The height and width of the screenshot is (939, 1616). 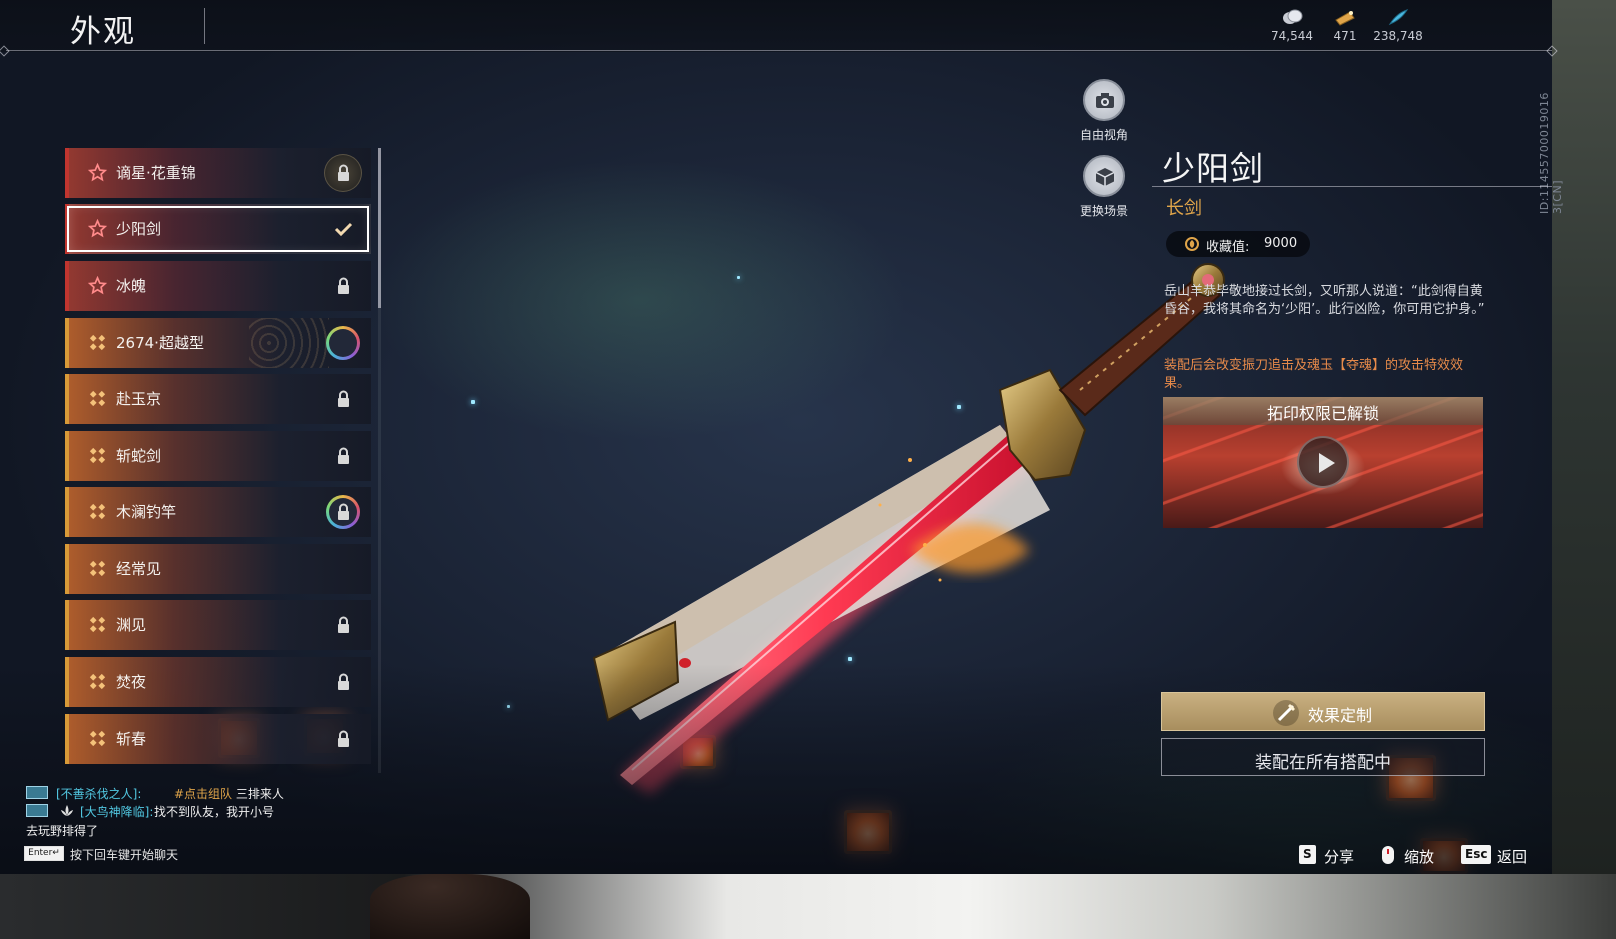 I want to click on collection-value: 9000, so click(x=1281, y=243).